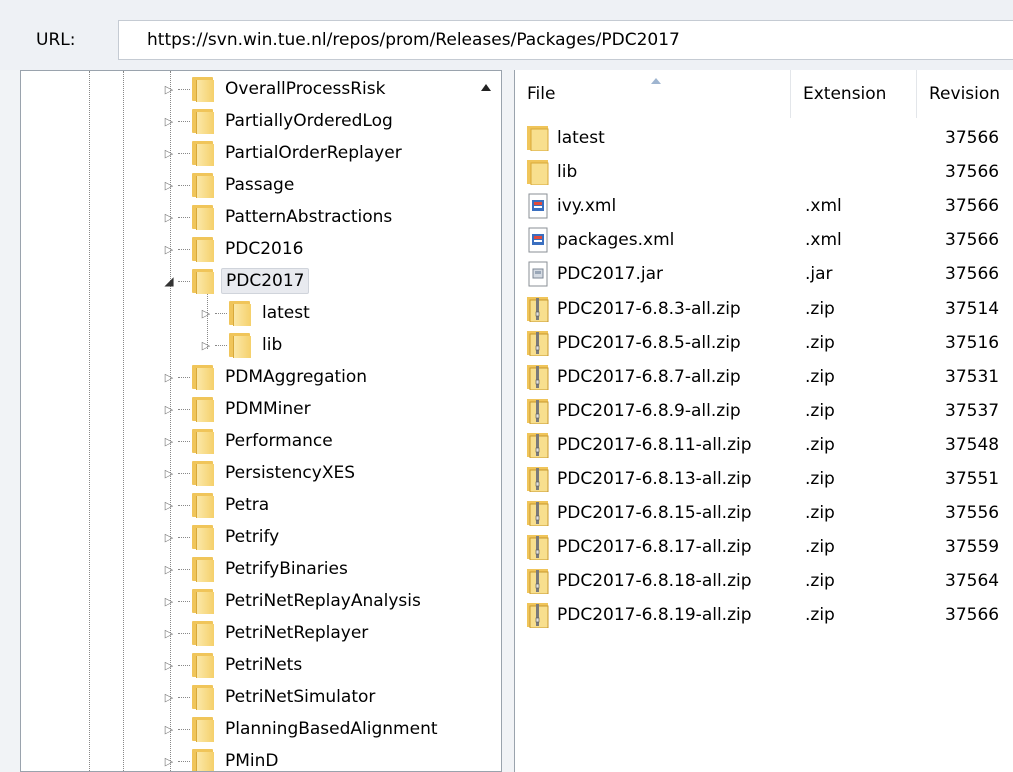 This screenshot has width=1013, height=772. Describe the element at coordinates (653, 94) in the screenshot. I see `column-header-file: File` at that location.